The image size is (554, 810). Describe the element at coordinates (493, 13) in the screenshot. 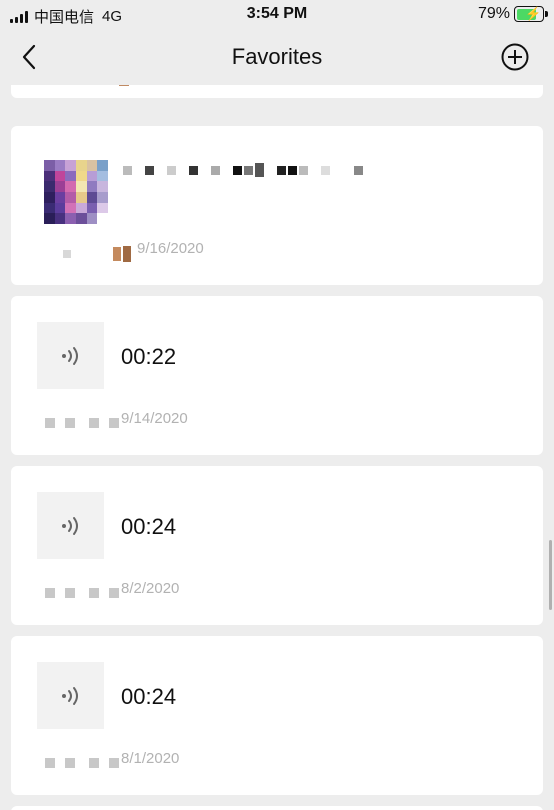

I see `battery-percent: 79%` at that location.